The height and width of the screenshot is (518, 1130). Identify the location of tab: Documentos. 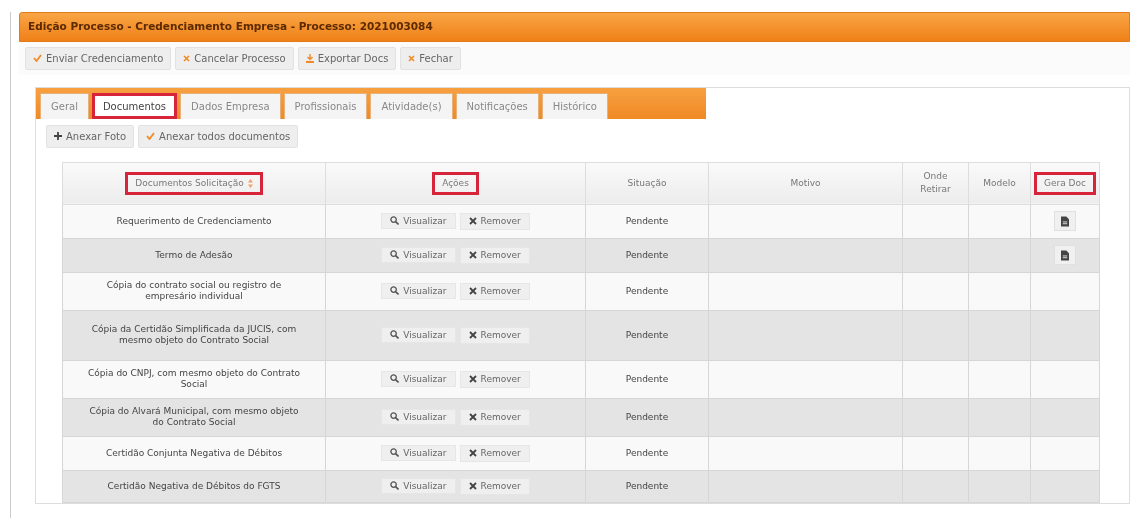
(134, 105).